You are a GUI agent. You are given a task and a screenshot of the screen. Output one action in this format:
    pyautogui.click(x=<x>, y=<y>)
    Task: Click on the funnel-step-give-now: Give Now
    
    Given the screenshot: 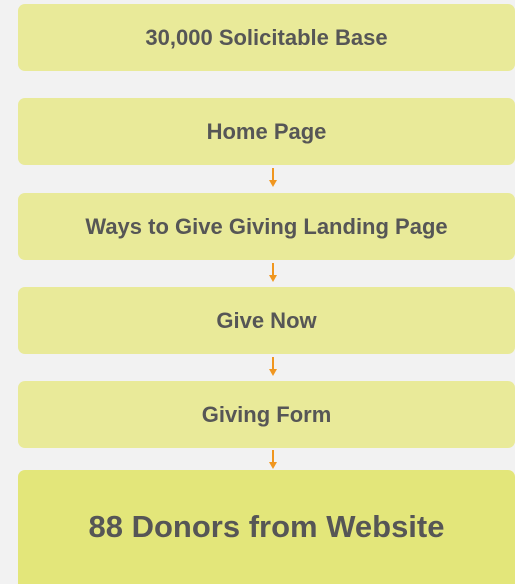 What is the action you would take?
    pyautogui.click(x=266, y=320)
    